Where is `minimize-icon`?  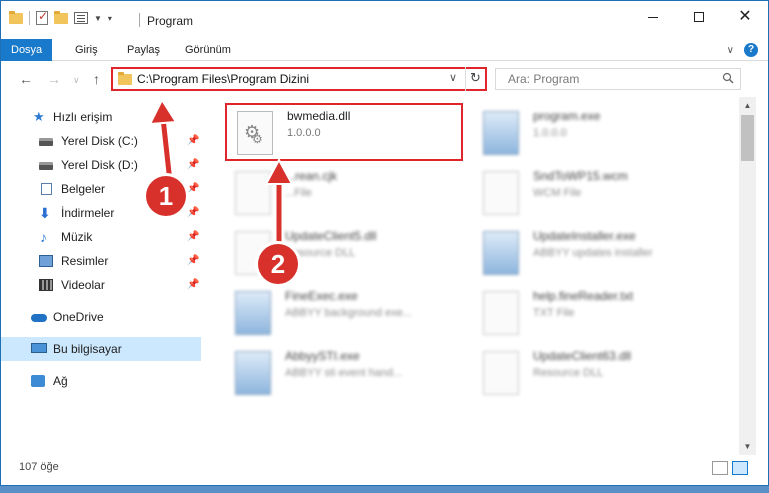
minimize-icon is located at coordinates (653, 17).